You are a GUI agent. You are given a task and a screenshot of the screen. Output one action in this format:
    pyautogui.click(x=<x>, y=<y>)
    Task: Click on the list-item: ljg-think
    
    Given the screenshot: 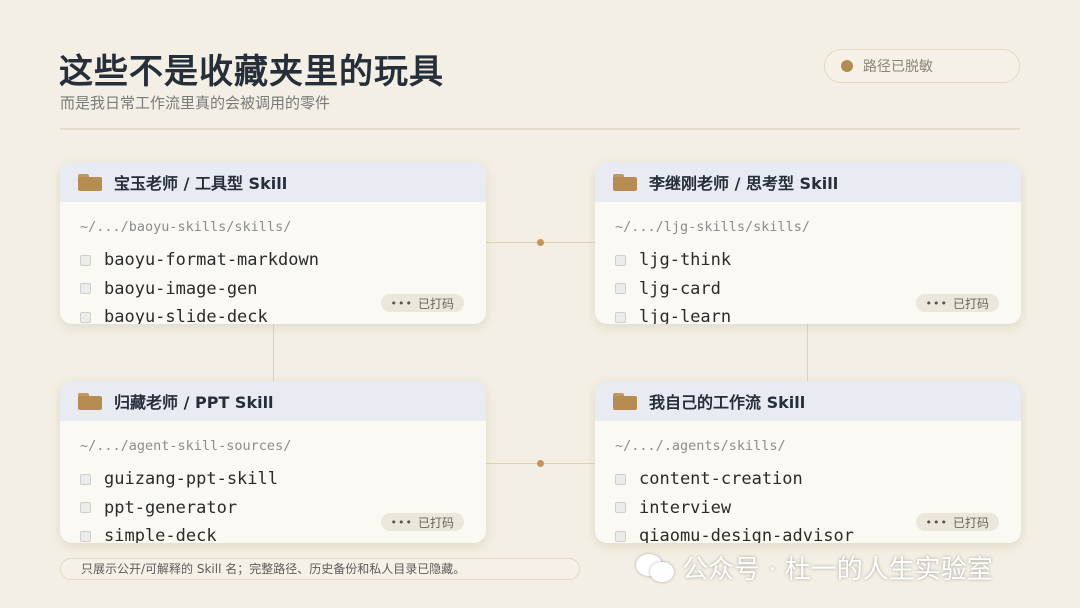 What is the action you would take?
    pyautogui.click(x=673, y=260)
    